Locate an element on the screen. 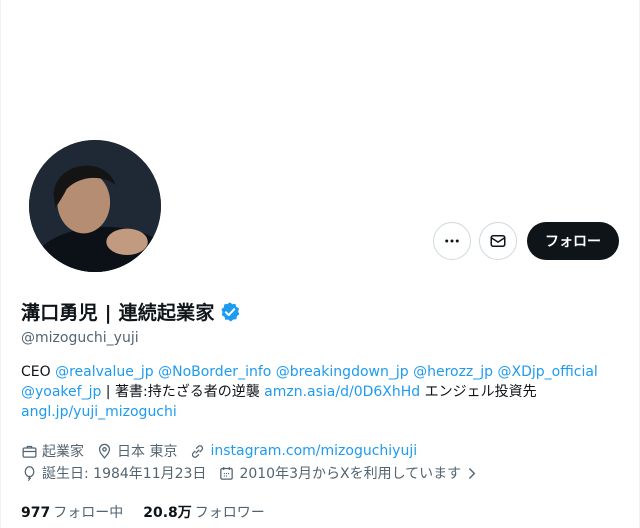 The width and height of the screenshot is (640, 528). avatar is located at coordinates (95, 206).